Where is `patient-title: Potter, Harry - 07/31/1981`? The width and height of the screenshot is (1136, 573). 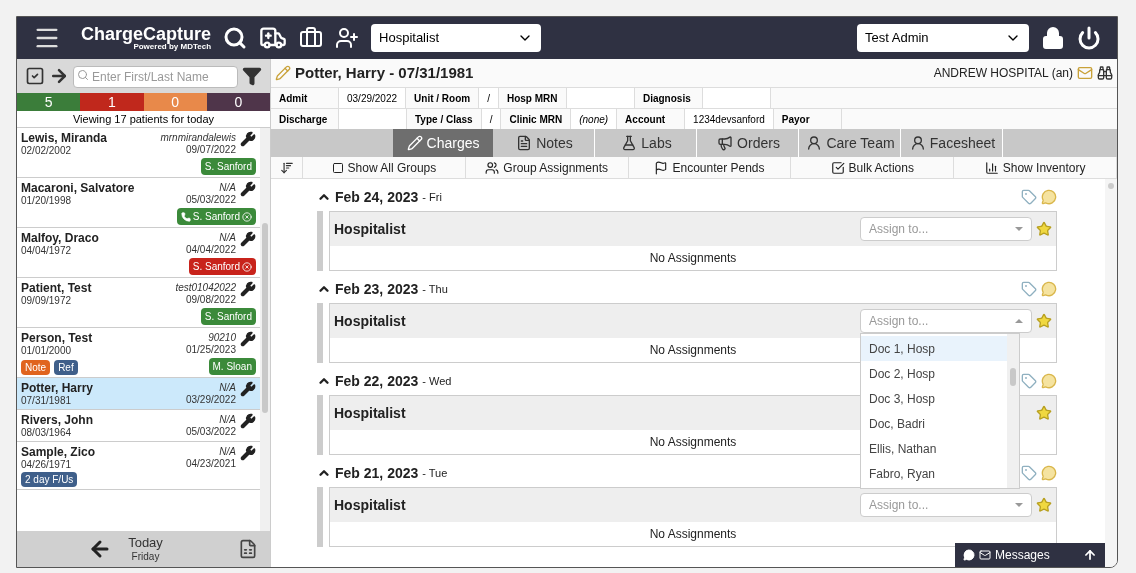 patient-title: Potter, Harry - 07/31/1981 is located at coordinates (384, 72).